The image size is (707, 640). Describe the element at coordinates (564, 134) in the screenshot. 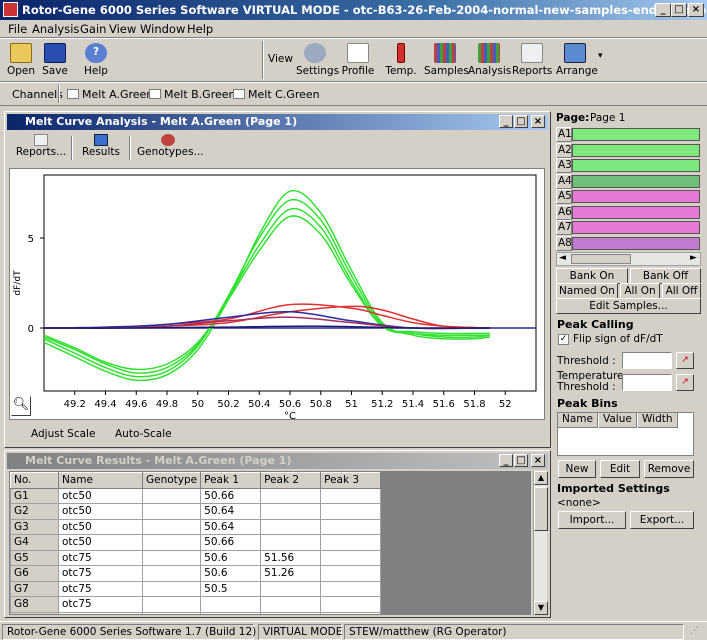

I see `well-label: A1` at that location.